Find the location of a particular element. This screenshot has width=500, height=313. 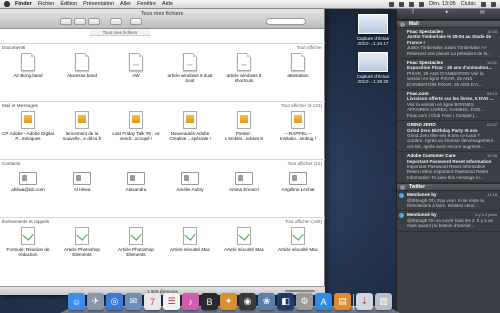

aperture-icon: ◉ is located at coordinates (247, 301).